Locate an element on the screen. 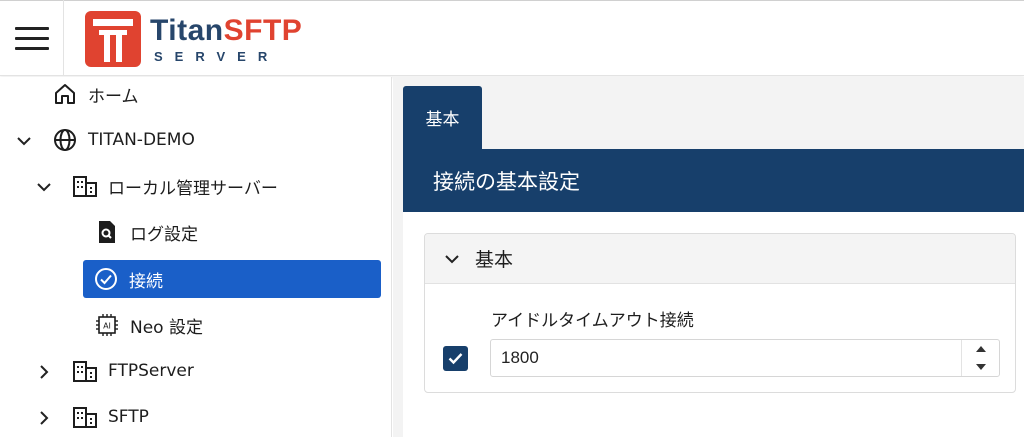 Image resolution: width=1024 pixels, height=437 pixels. sidebar-item-connection: 接続 is located at coordinates (232, 279).